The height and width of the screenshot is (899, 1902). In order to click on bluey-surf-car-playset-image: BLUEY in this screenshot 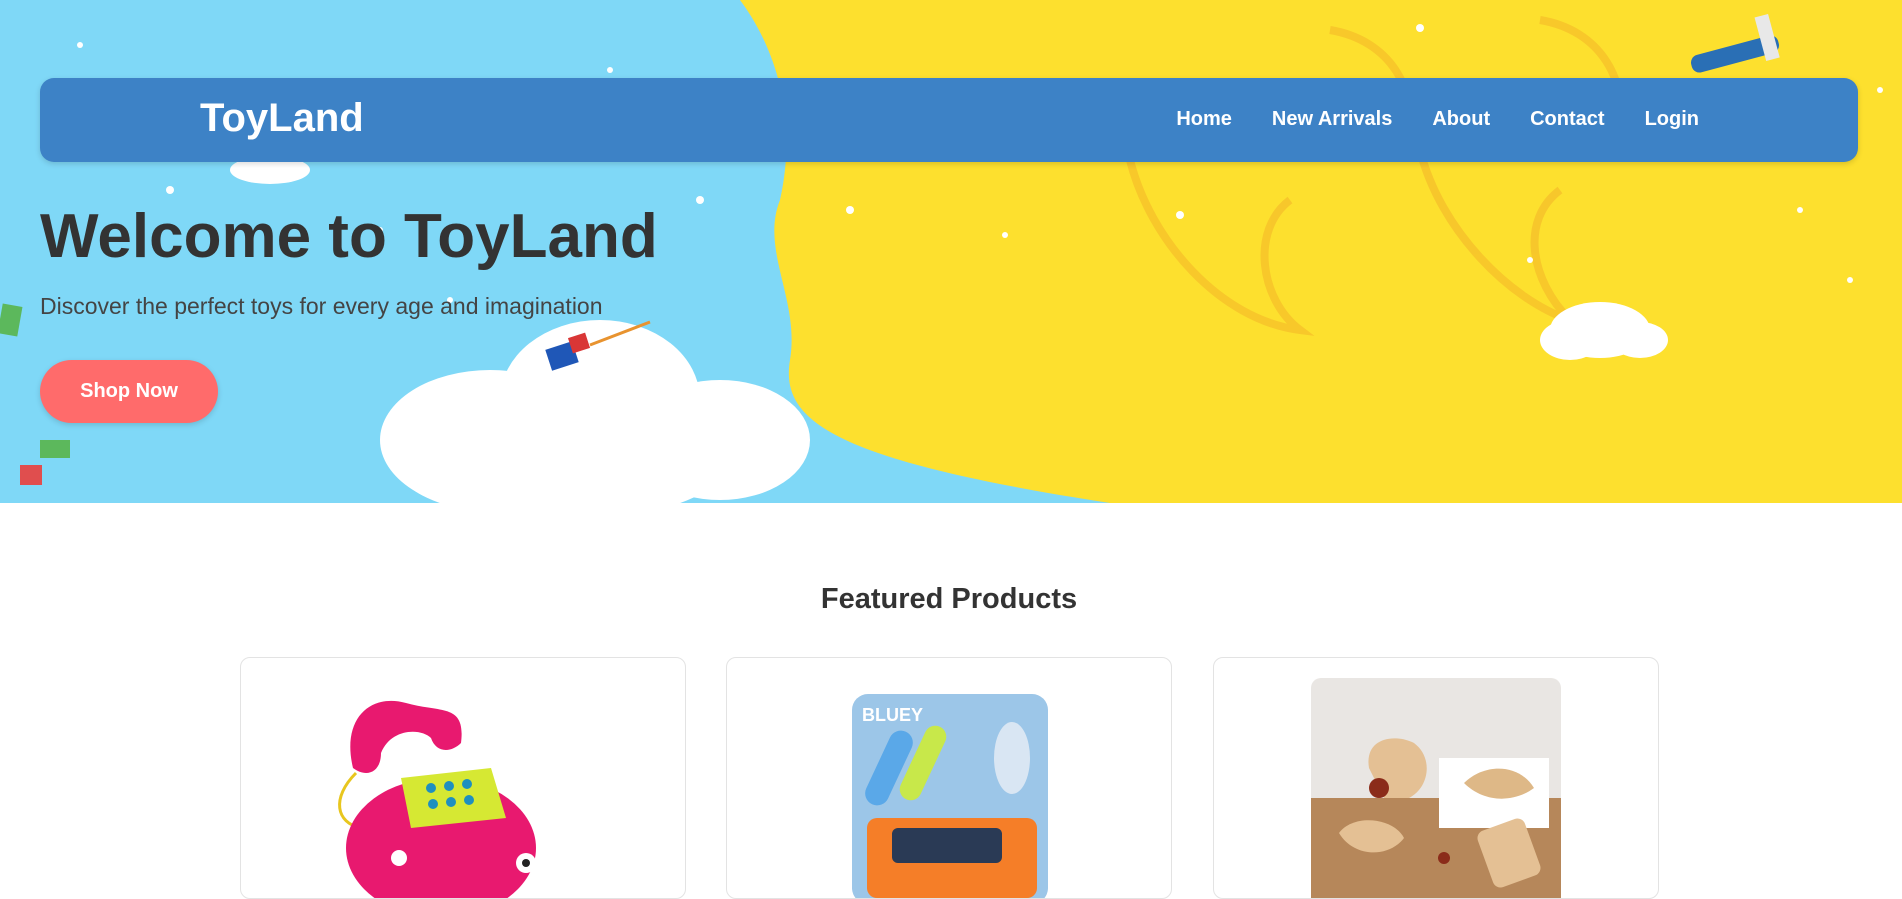, I will do `click(950, 796)`.